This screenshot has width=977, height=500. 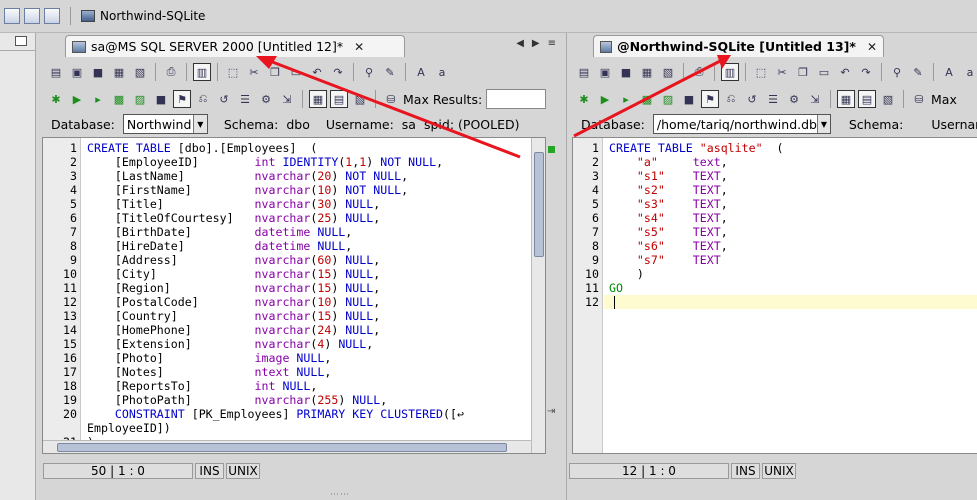 I want to click on tab-prev-icon: ◀, so click(x=520, y=43).